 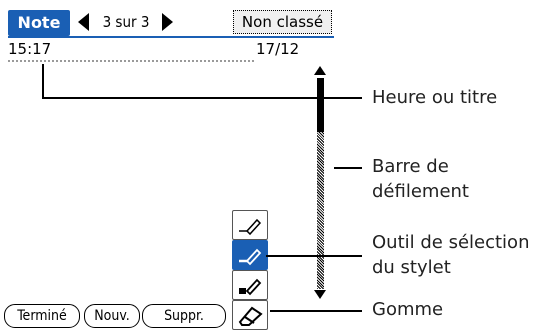 I want to click on eraser-icon, so click(x=250, y=316).